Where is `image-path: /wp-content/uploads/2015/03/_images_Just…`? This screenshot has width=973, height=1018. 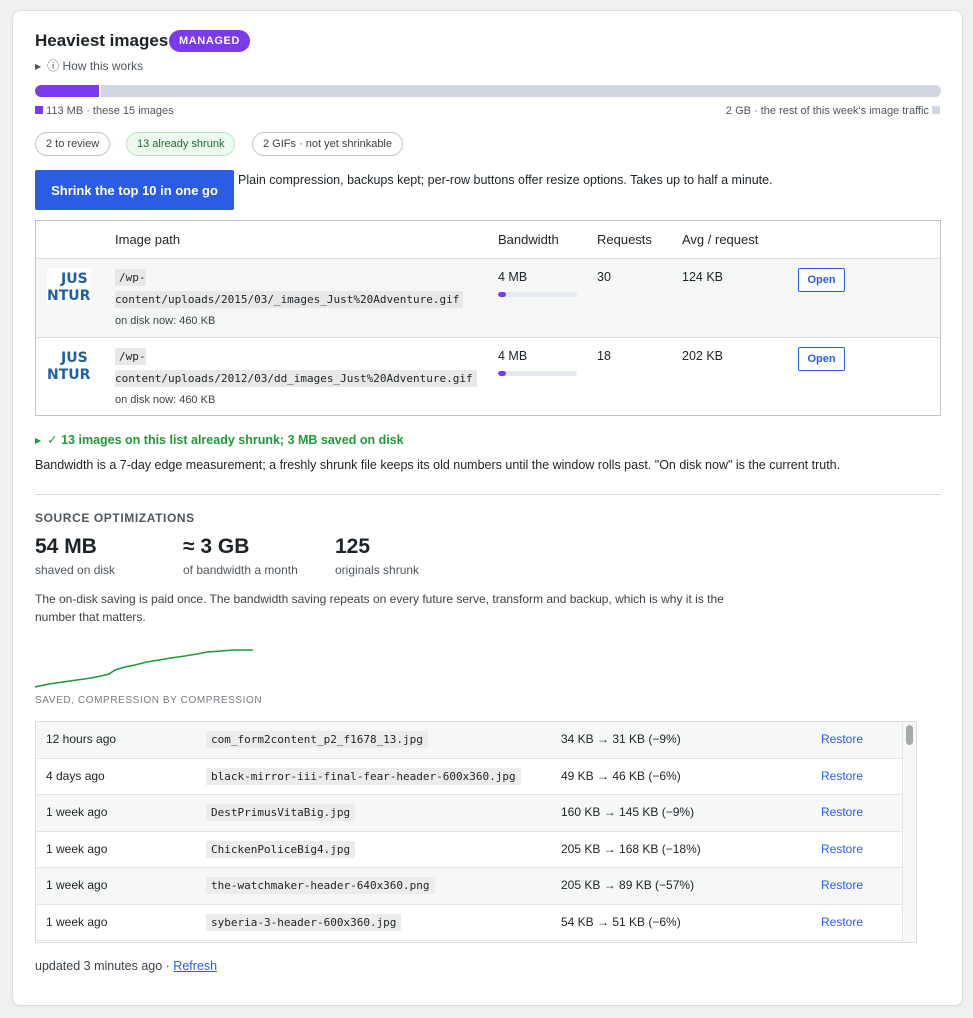
image-path: /wp-content/uploads/2015/03/_images_Just… is located at coordinates (290, 289).